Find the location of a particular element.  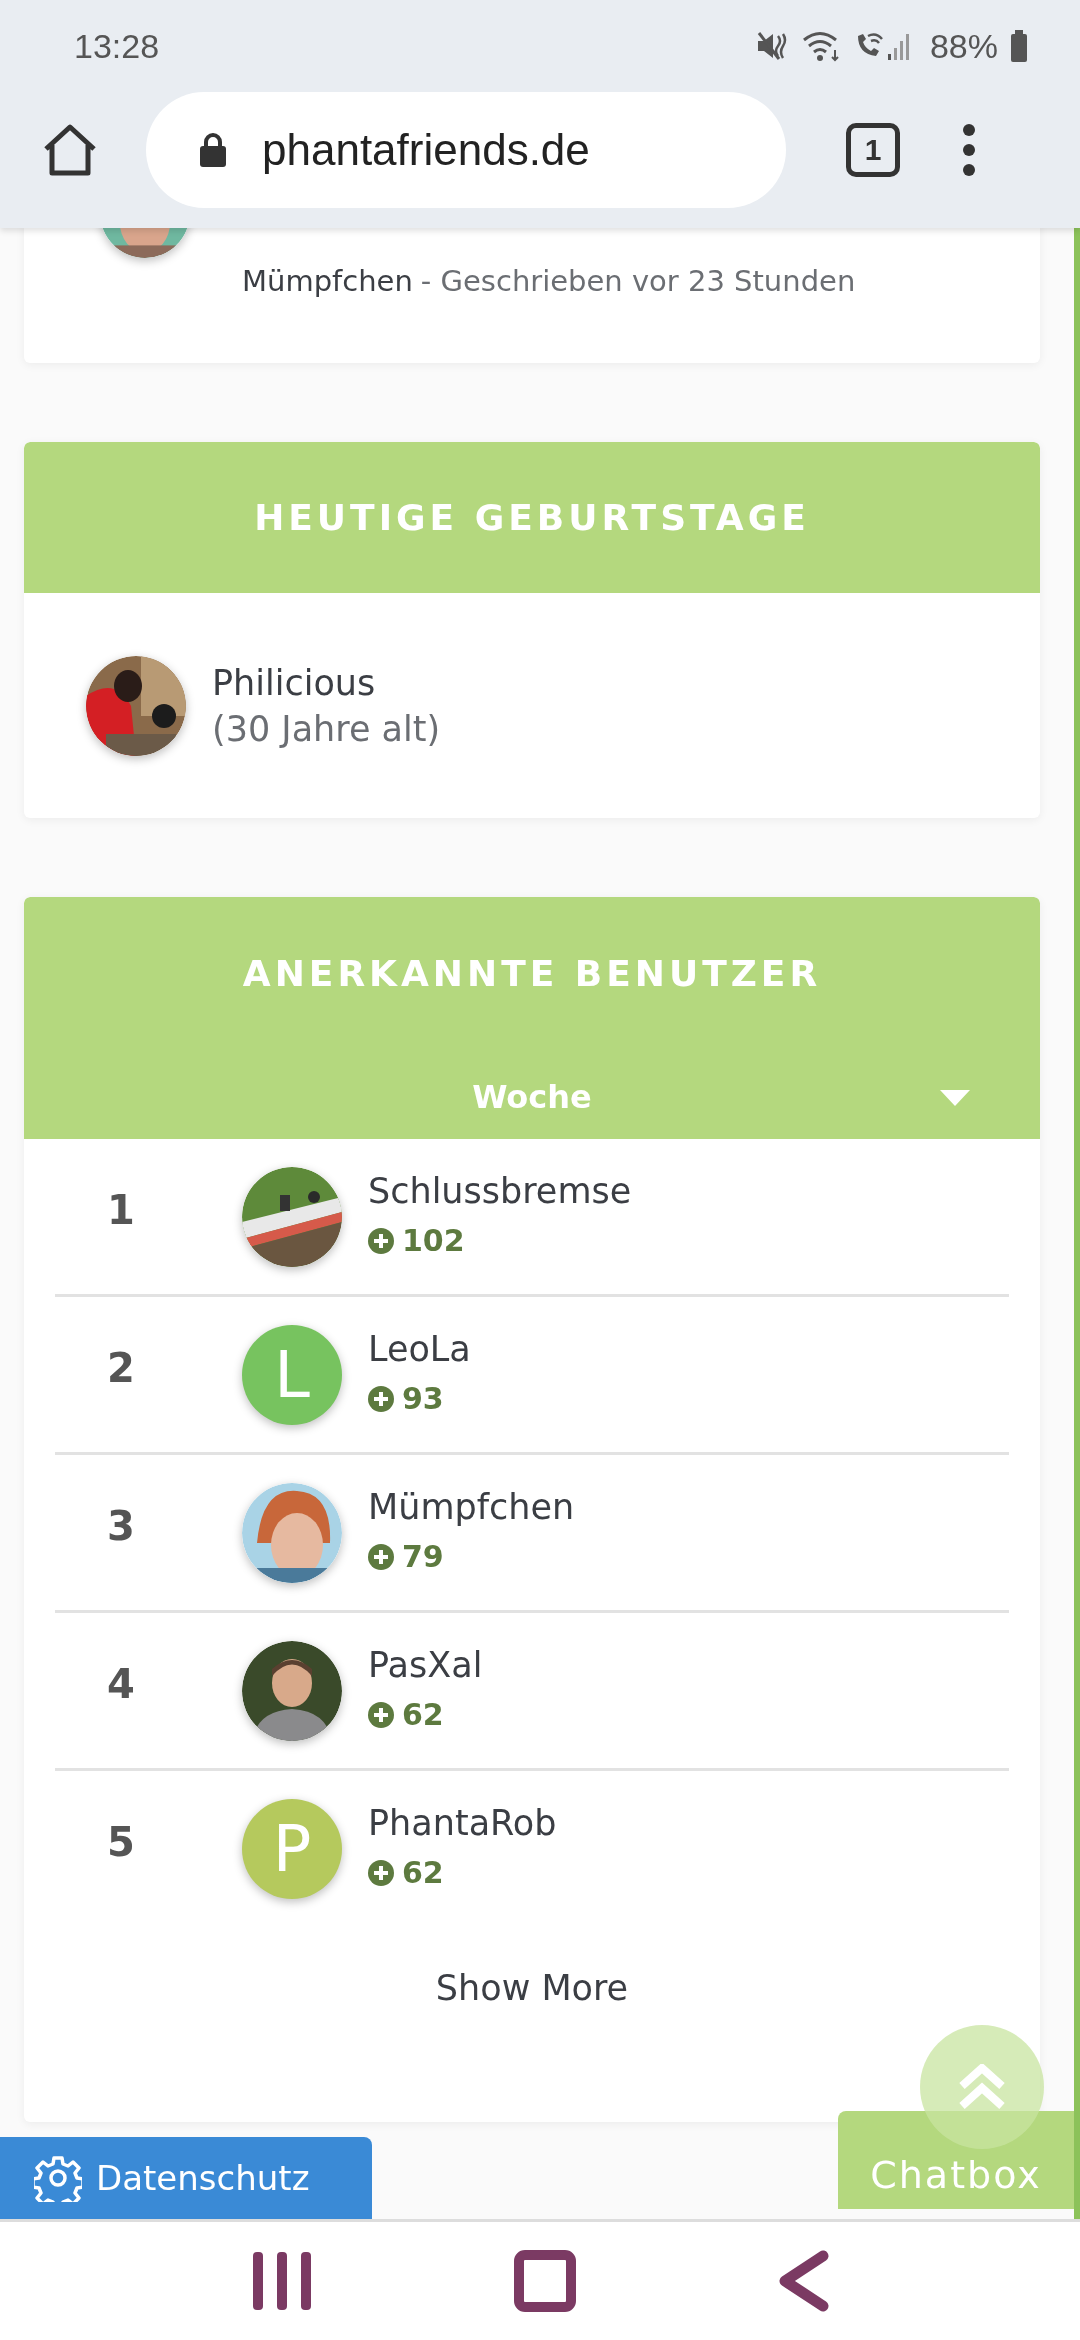

author-link: Mümpfchen is located at coordinates (327, 281).